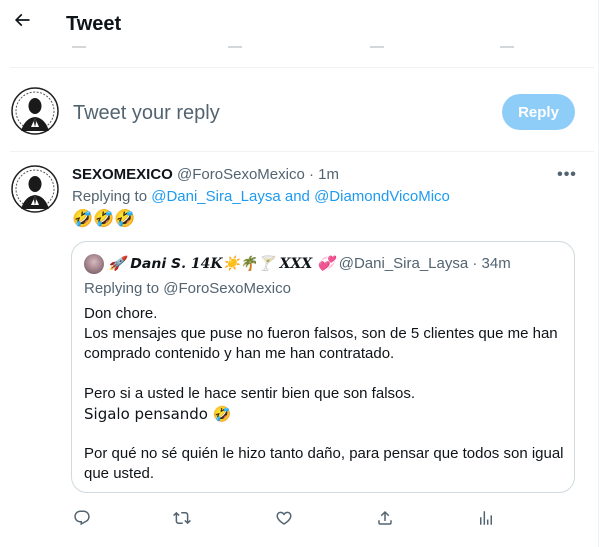 The image size is (599, 547). I want to click on tweet-header: SEXOMEXICO @ForoSexoMexico · 1m, so click(205, 174).